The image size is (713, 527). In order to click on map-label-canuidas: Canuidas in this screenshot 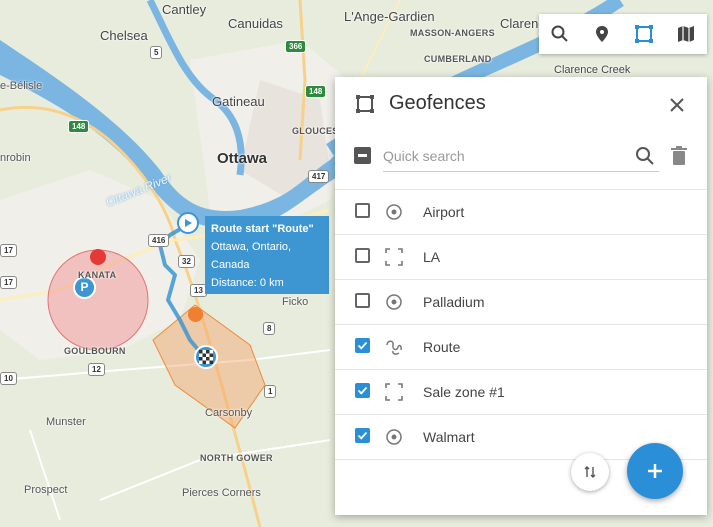, I will do `click(255, 23)`.